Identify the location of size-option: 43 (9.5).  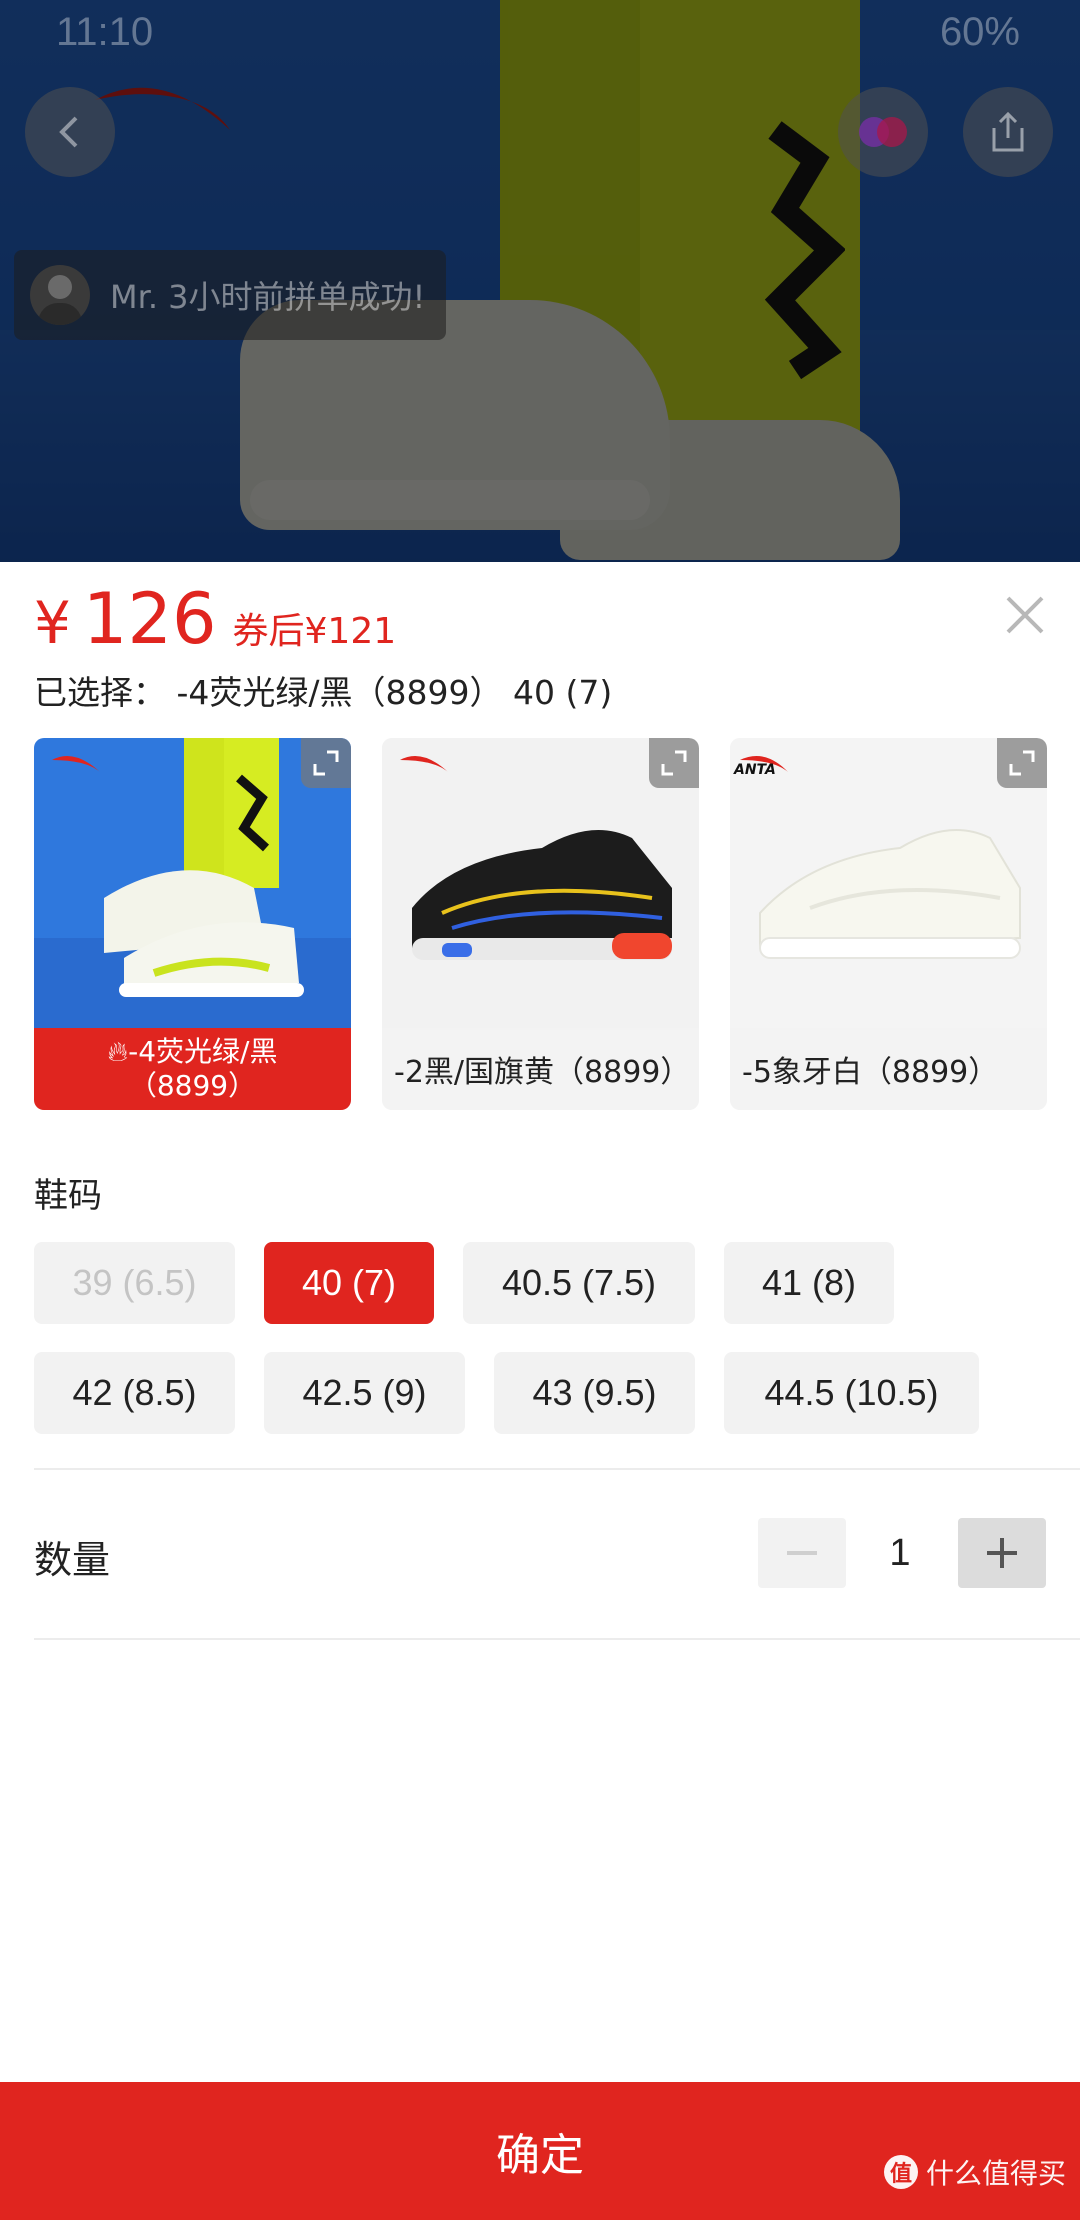
(594, 1393).